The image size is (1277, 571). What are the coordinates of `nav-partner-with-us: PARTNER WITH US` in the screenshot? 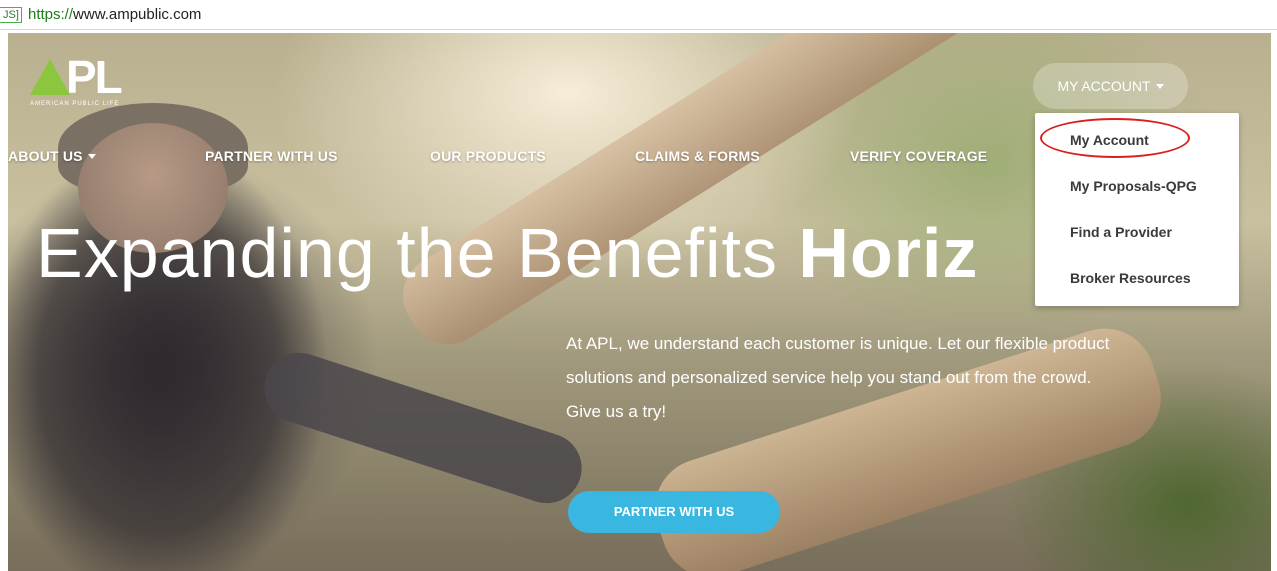 It's located at (271, 156).